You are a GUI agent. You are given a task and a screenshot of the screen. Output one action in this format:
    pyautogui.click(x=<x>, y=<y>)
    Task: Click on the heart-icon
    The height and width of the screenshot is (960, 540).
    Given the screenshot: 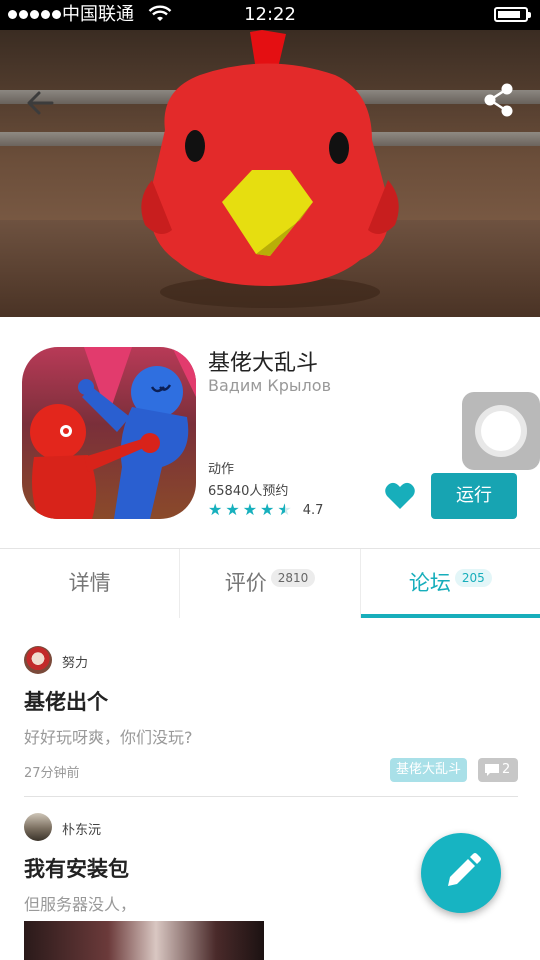 What is the action you would take?
    pyautogui.click(x=400, y=496)
    